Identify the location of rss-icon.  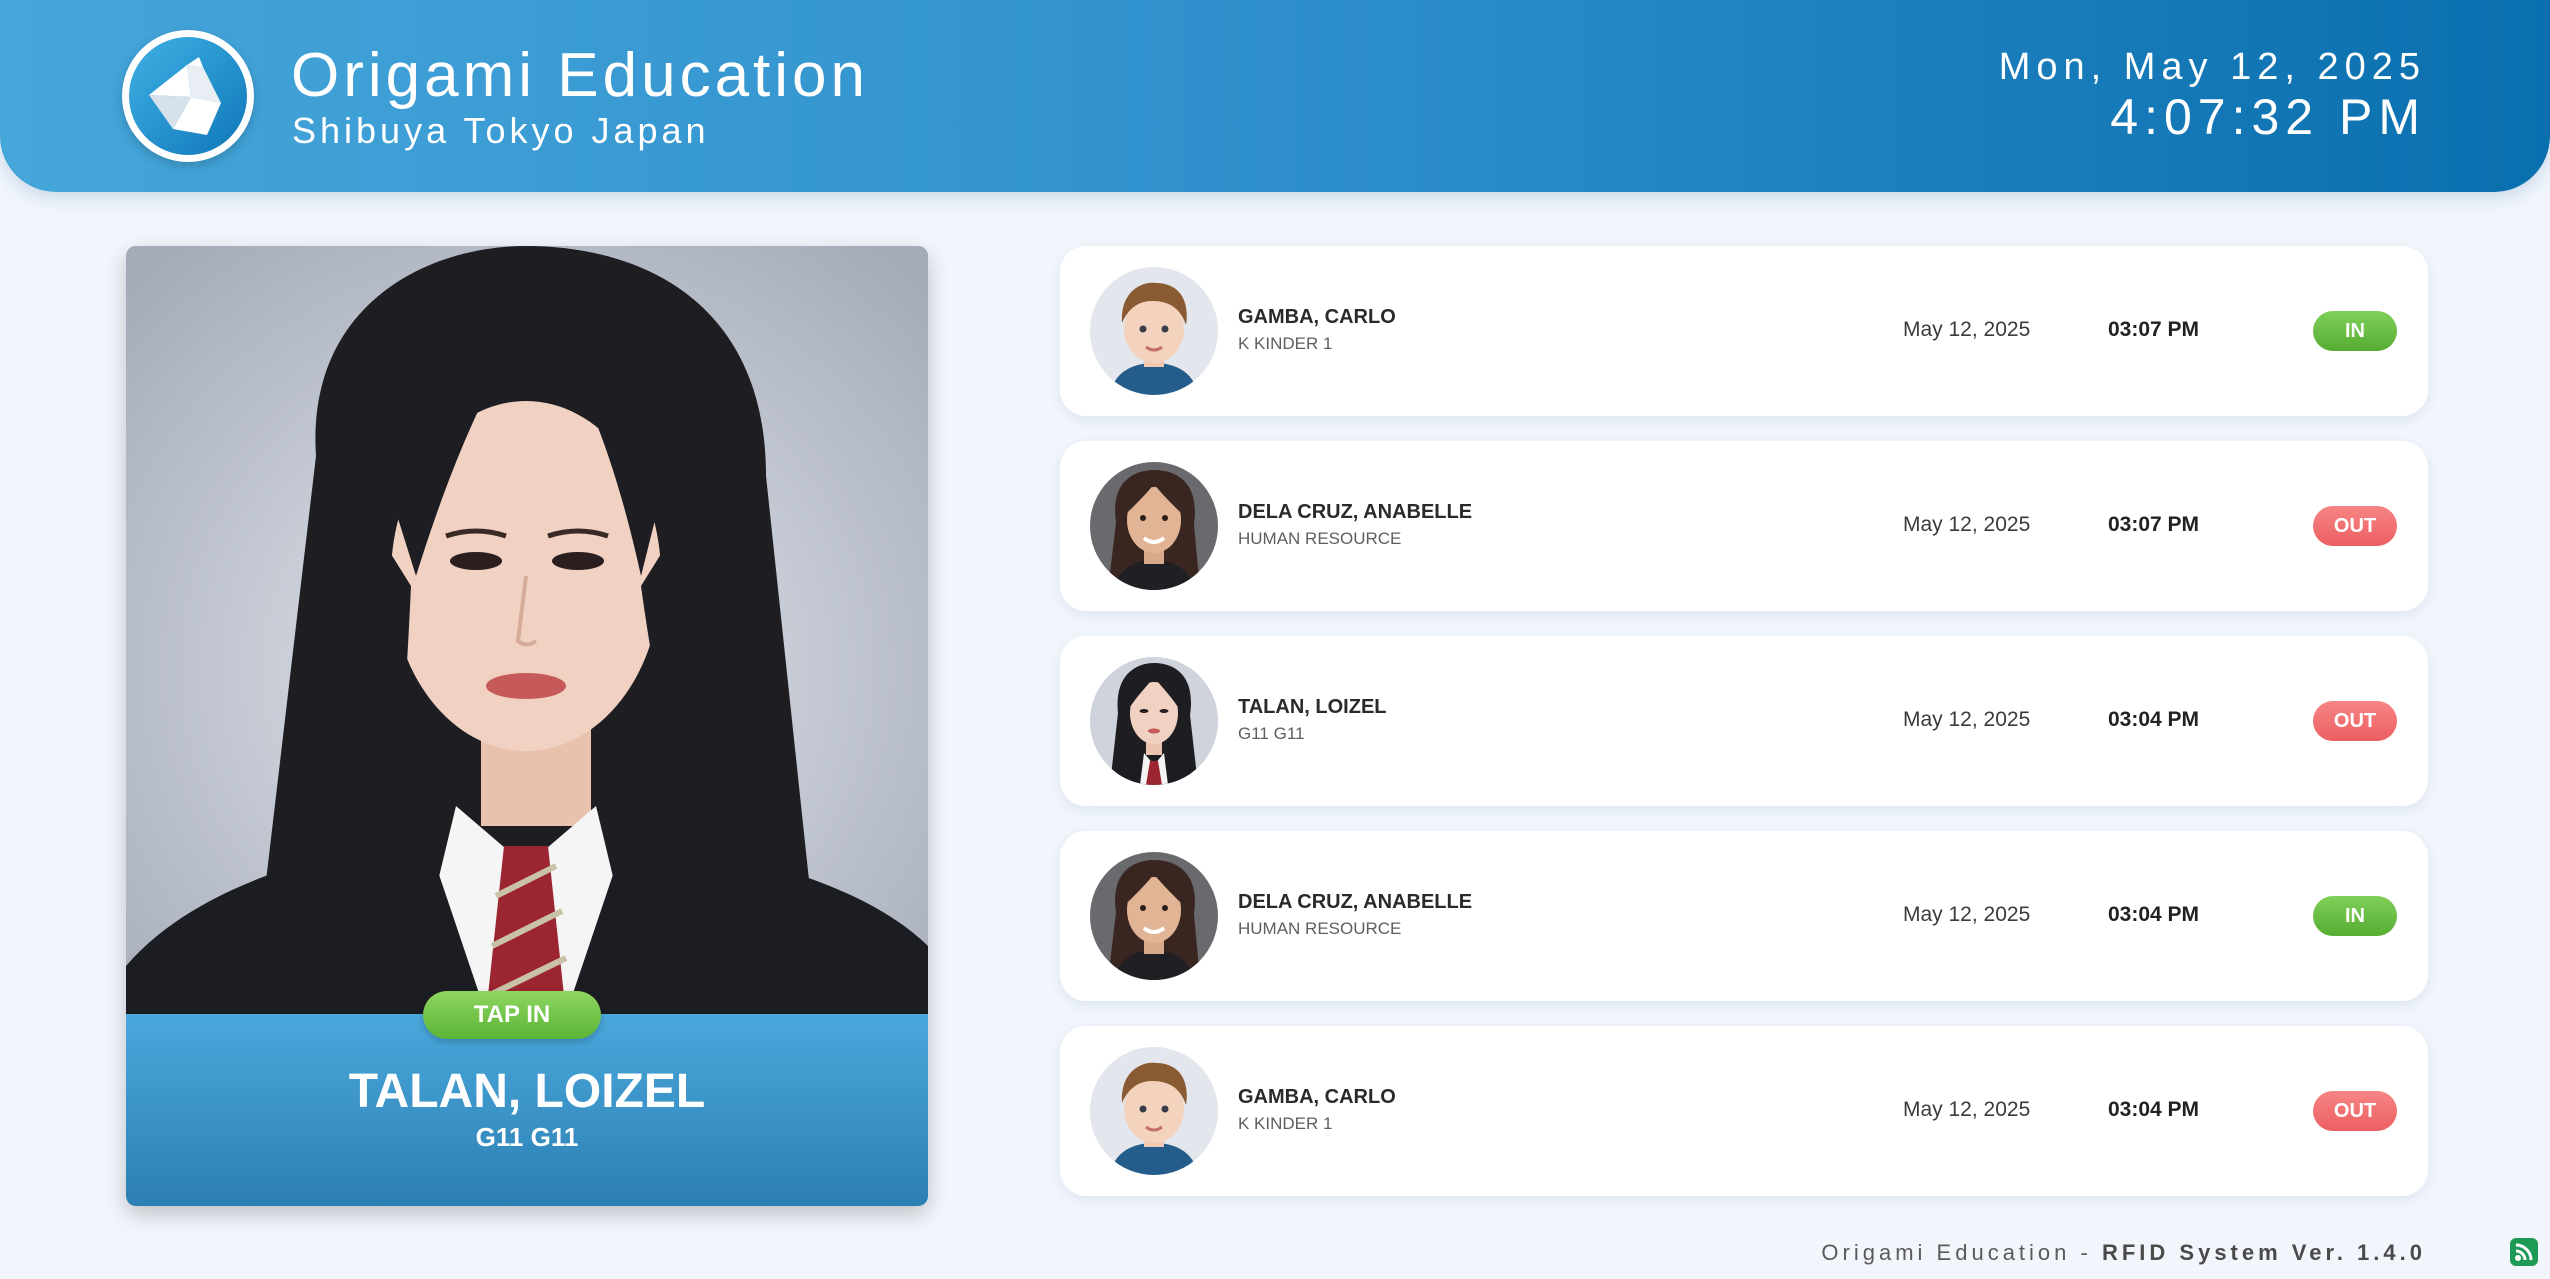
(2524, 1252).